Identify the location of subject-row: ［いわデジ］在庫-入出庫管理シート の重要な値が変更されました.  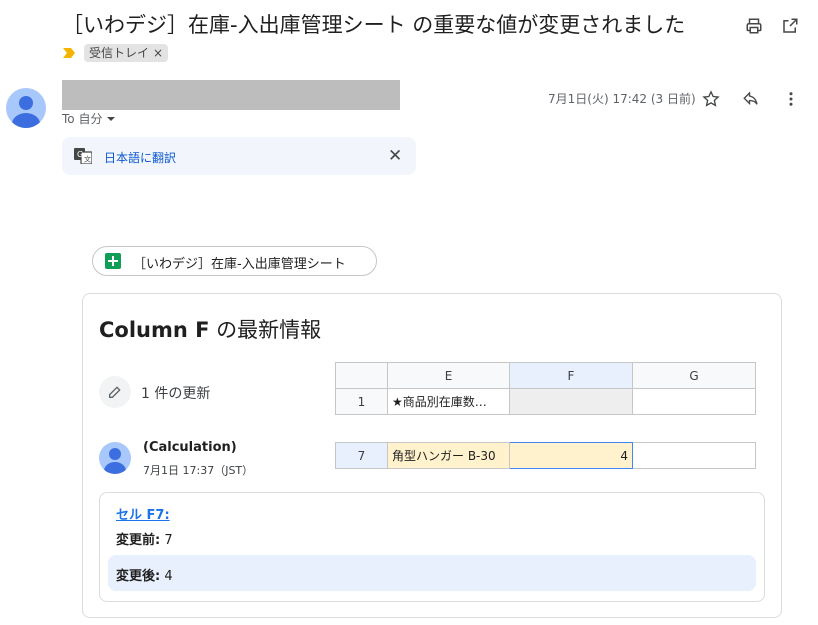
(432, 26).